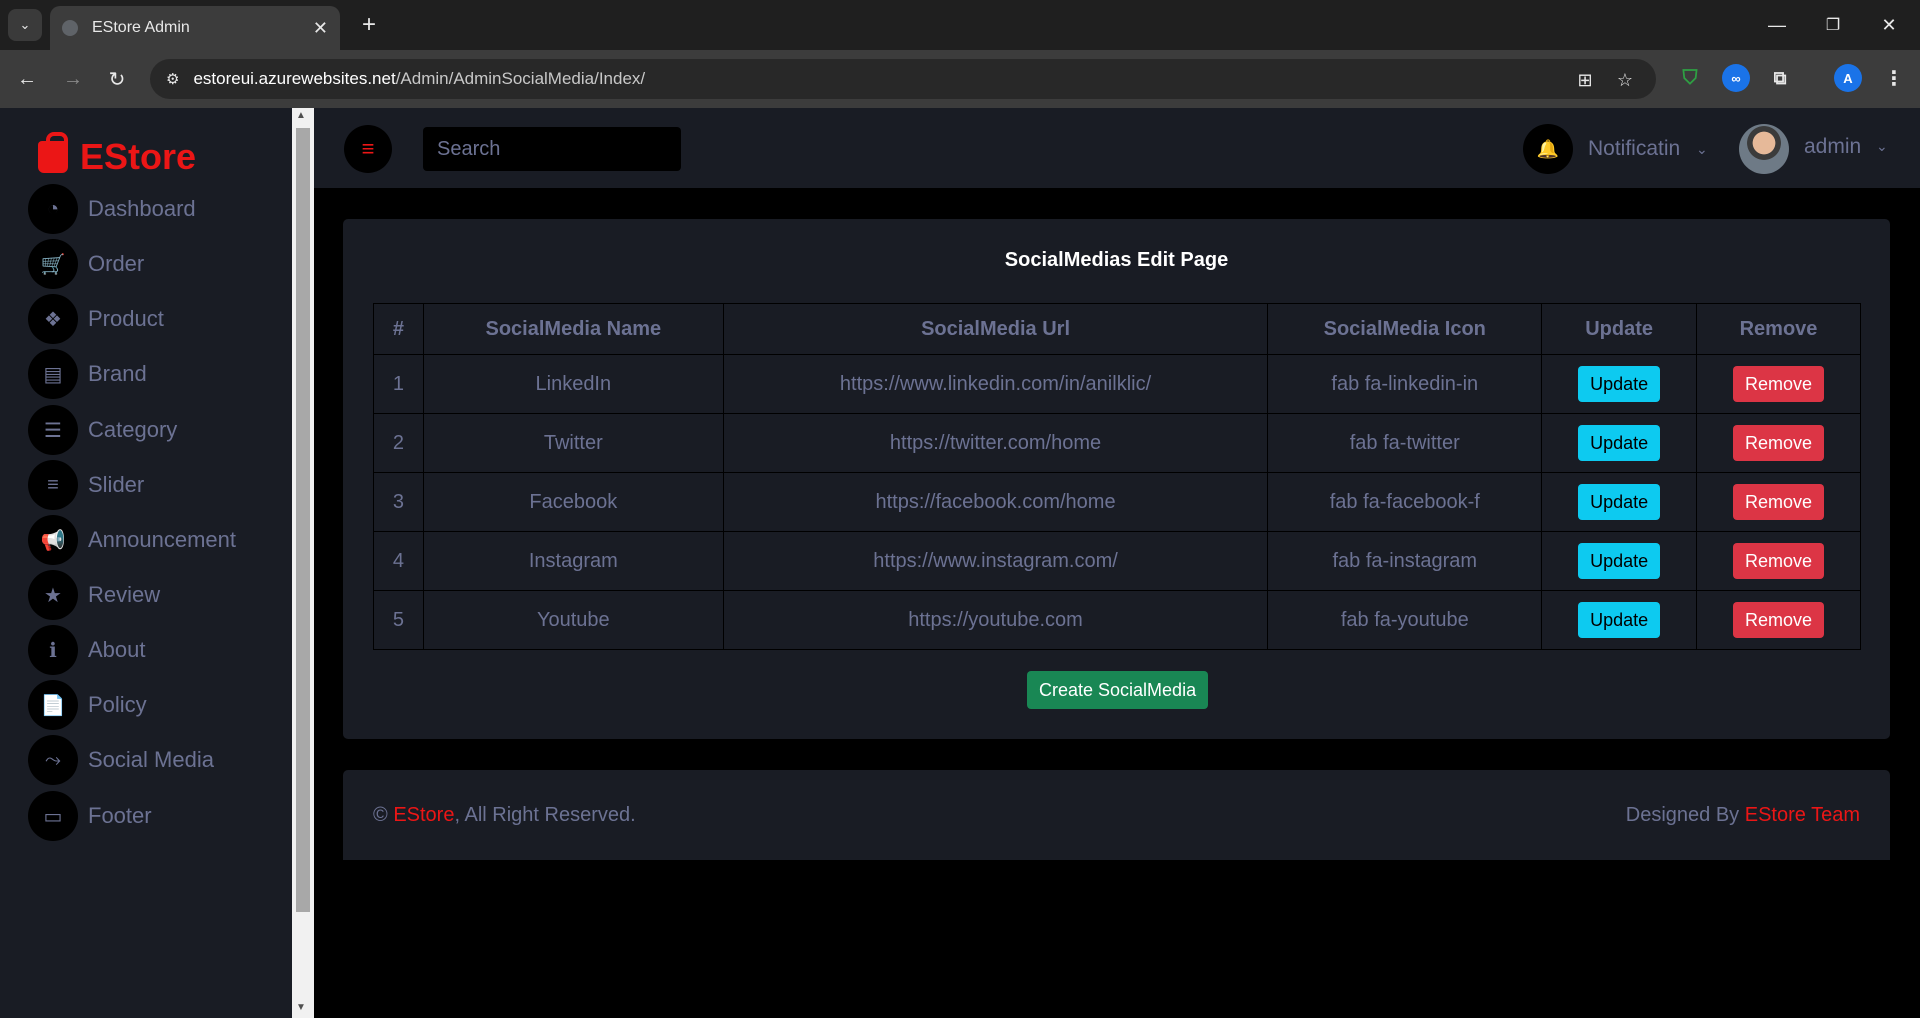 The image size is (1920, 1018). Describe the element at coordinates (117, 155) in the screenshot. I see `brand-logo: EStore` at that location.